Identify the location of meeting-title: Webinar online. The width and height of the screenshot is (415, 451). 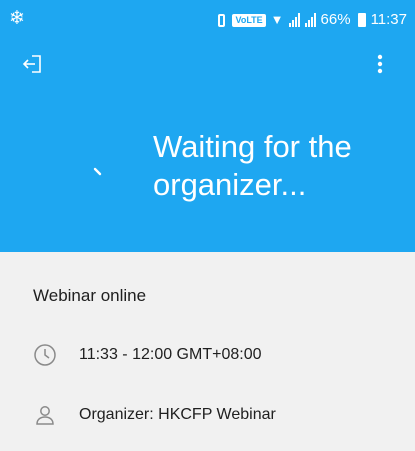
(90, 295).